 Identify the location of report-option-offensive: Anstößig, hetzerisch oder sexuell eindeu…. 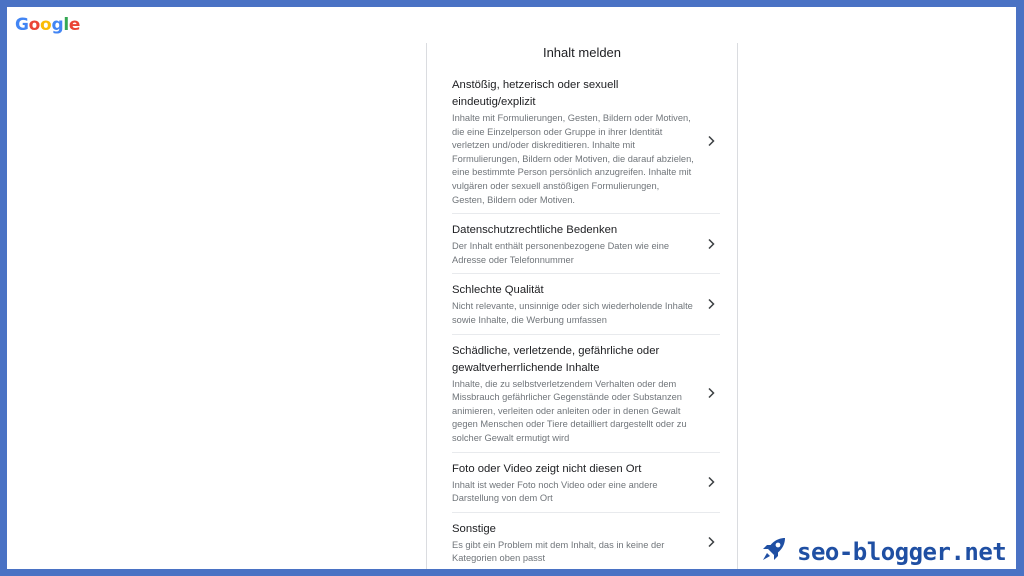
(586, 142).